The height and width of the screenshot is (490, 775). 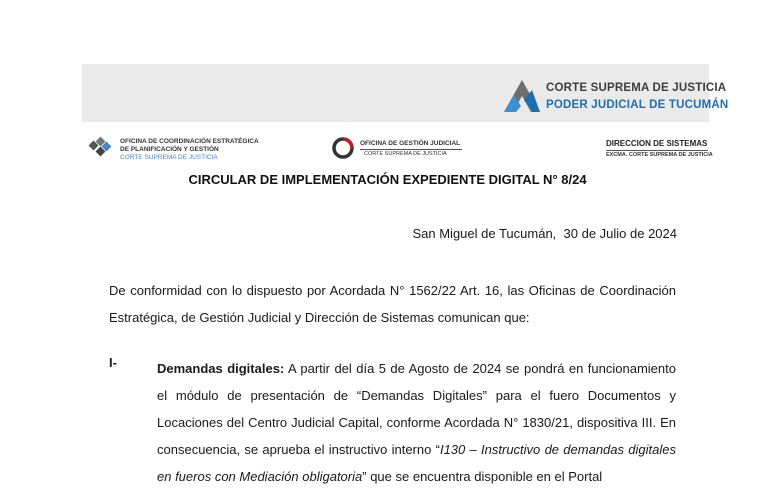 I want to click on item-heading: Demandas digitales:, so click(x=221, y=368).